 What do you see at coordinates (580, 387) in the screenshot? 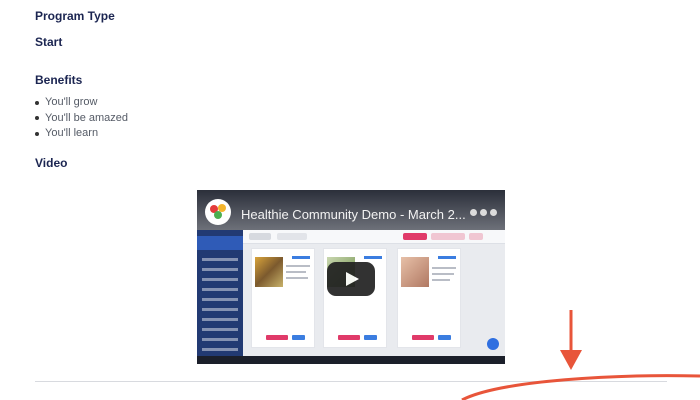
I see `red-circle-annotation` at bounding box center [580, 387].